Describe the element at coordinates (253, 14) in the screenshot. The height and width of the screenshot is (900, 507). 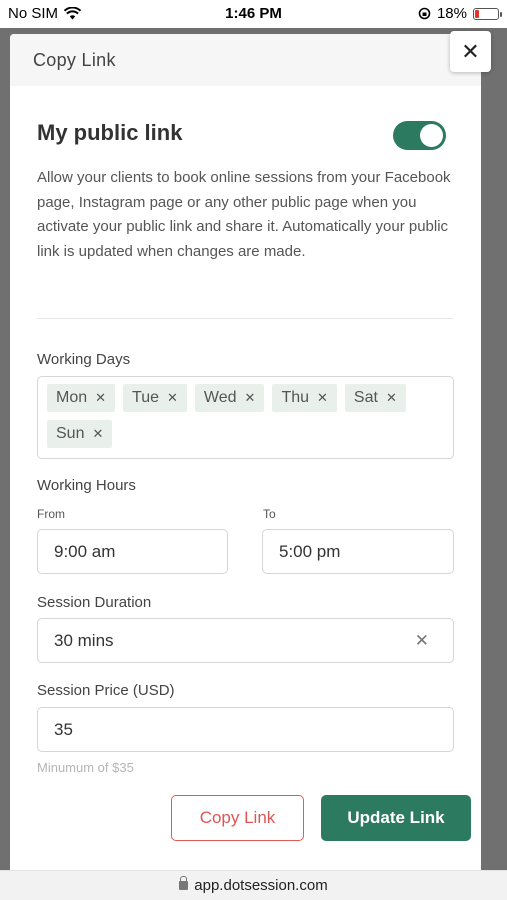
I see `status-bar: No SIM 1:46 PM 18%` at that location.